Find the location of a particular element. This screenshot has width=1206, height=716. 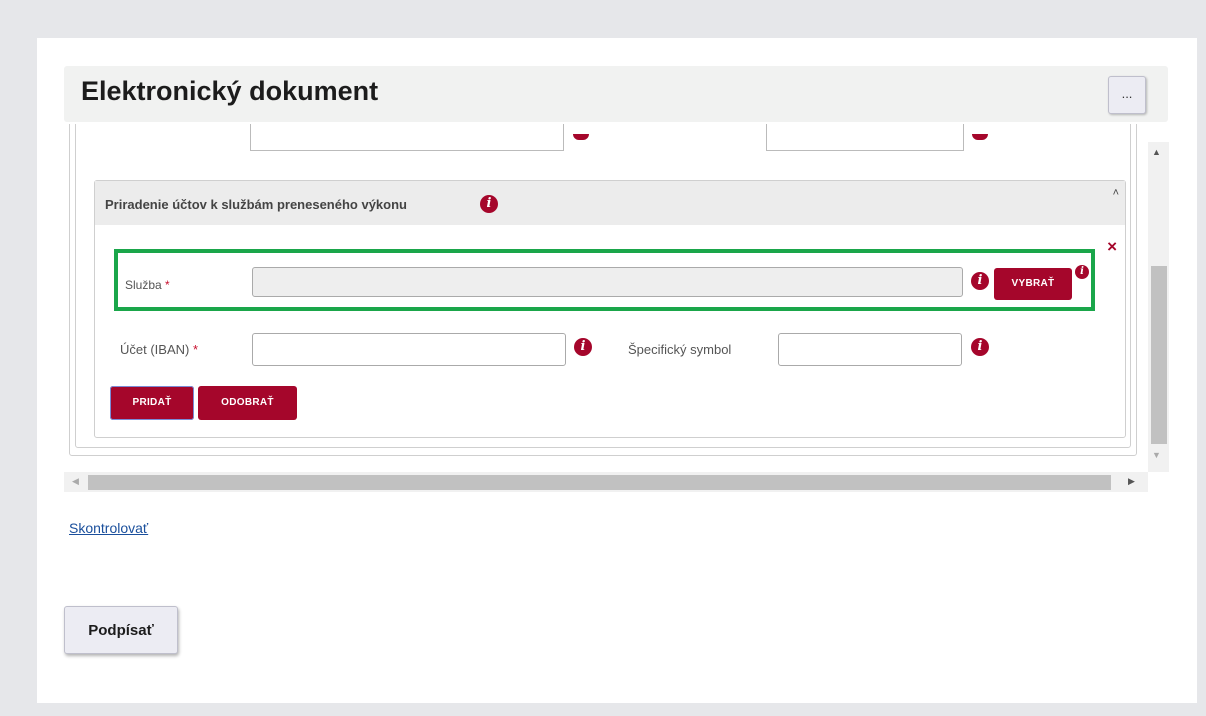

vertical-scroll-thumb is located at coordinates (1159, 355).